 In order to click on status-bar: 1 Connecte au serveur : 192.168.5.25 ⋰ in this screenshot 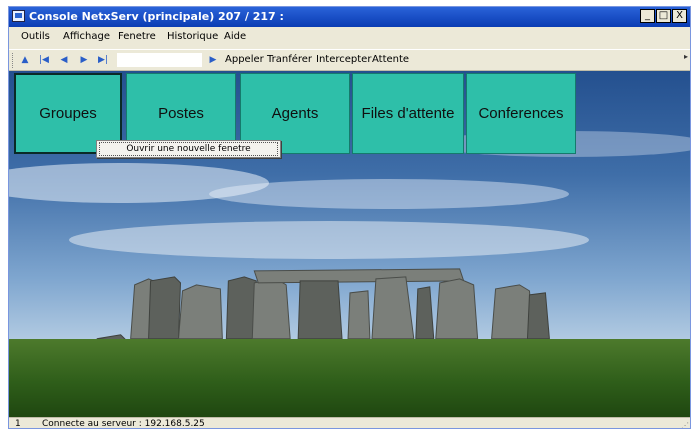, I will do `click(349, 423)`.